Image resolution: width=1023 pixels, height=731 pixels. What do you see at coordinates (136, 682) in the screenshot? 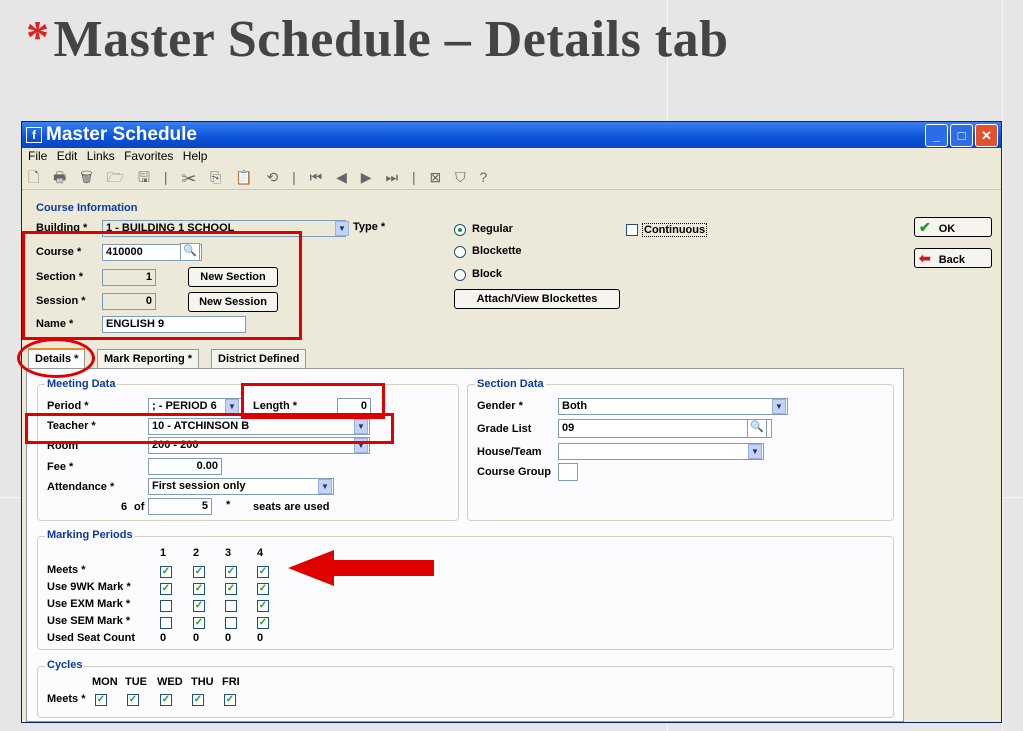
I see `day-tue: TUE` at bounding box center [136, 682].